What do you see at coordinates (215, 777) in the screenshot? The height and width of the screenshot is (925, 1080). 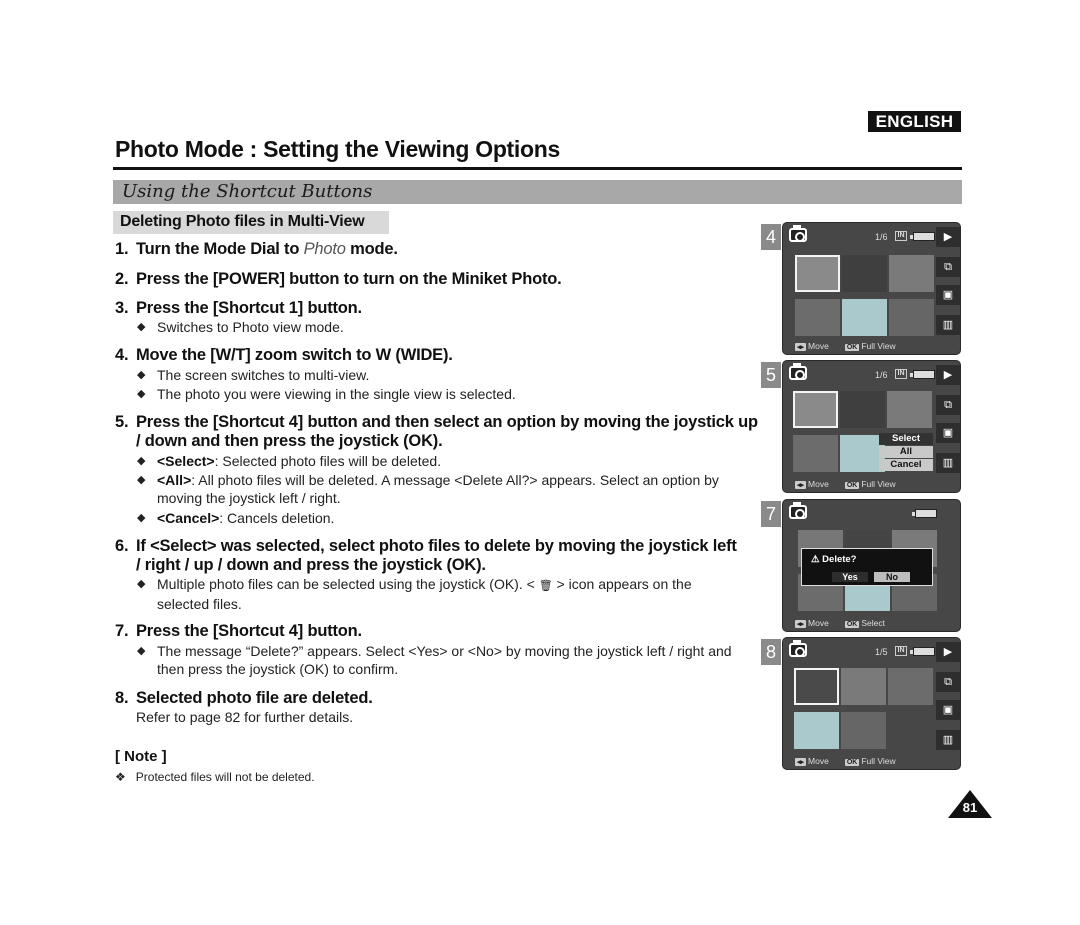 I see `note-item: ❖ Protected files will not be deleted.` at bounding box center [215, 777].